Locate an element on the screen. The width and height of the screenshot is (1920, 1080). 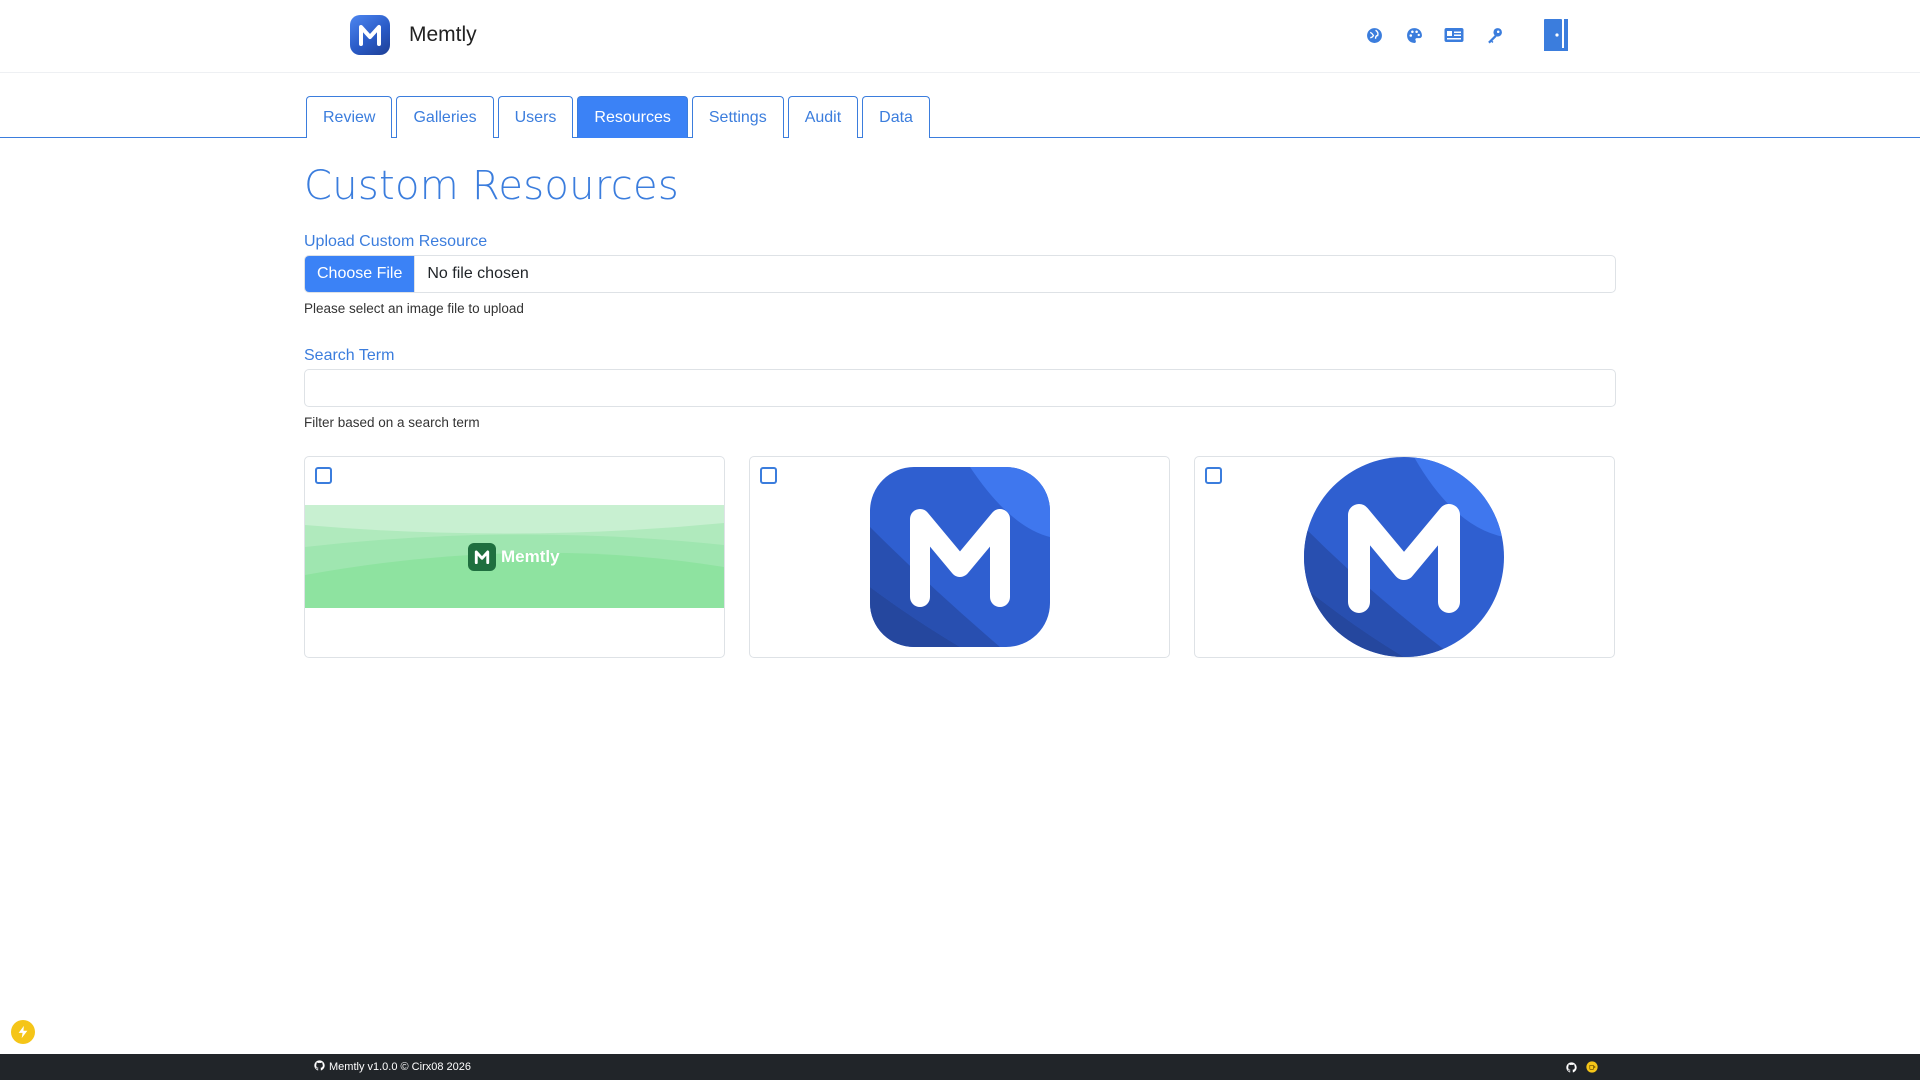
footer-links is located at coordinates (1582, 1067).